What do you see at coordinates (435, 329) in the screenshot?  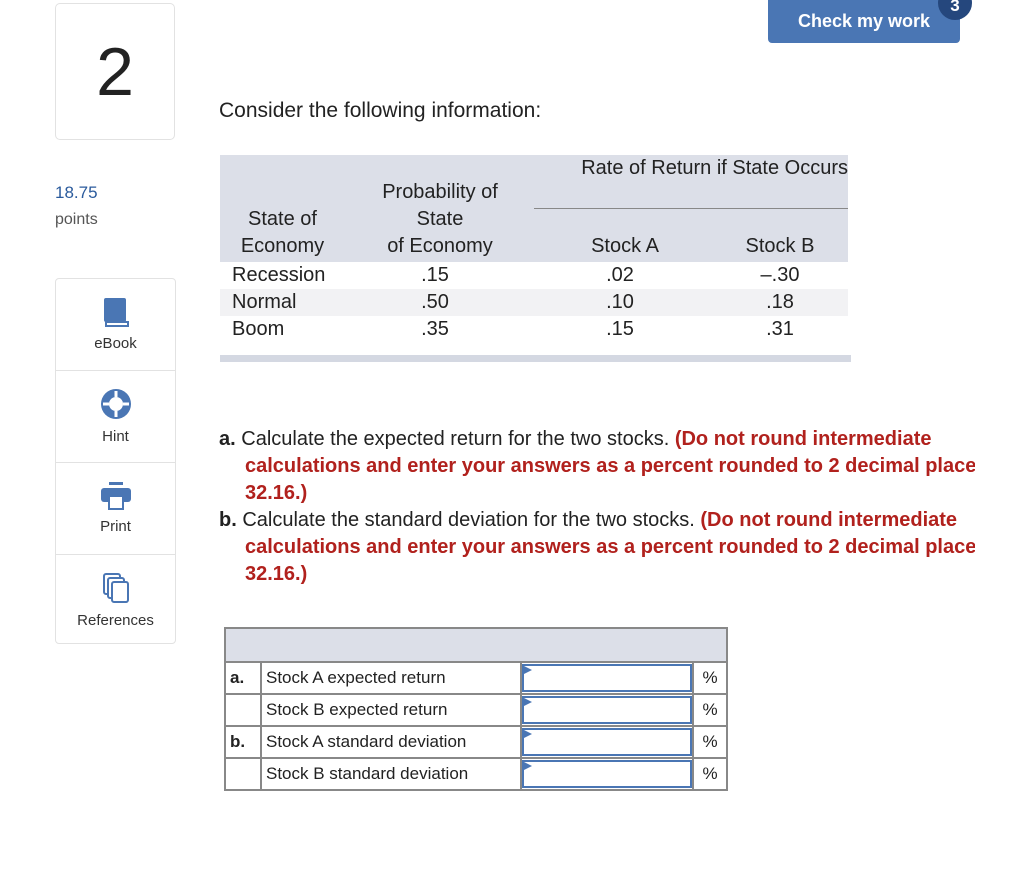 I see `prob-cell: .35` at bounding box center [435, 329].